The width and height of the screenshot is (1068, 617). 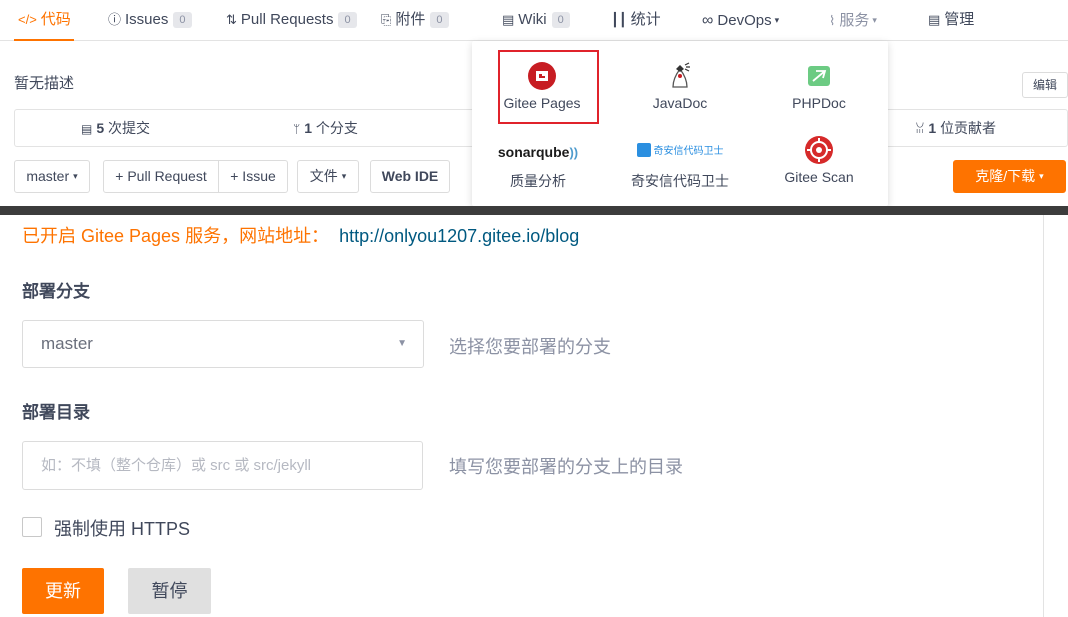 I want to click on issues-count-badge: 0, so click(x=182, y=20).